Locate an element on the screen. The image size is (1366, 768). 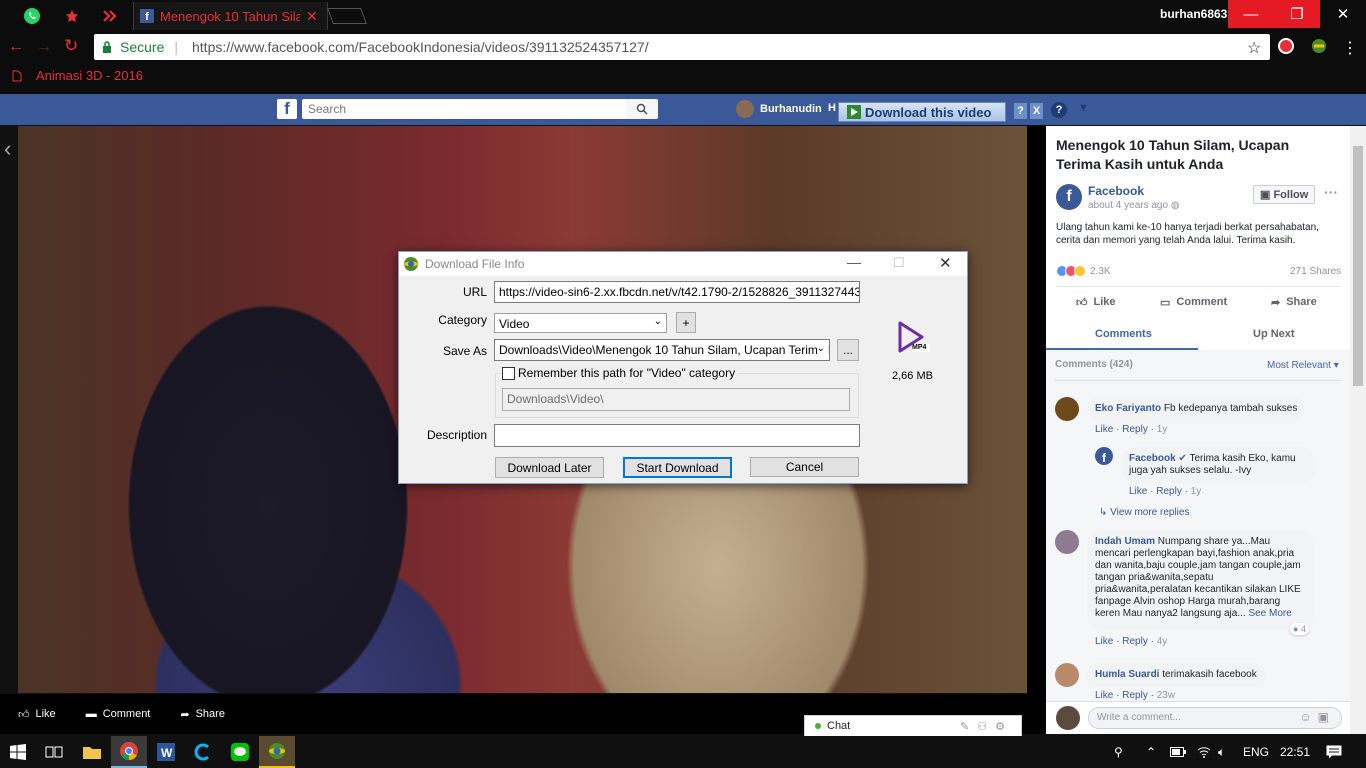
comment-reactions: ● 4 is located at coordinates (1299, 629).